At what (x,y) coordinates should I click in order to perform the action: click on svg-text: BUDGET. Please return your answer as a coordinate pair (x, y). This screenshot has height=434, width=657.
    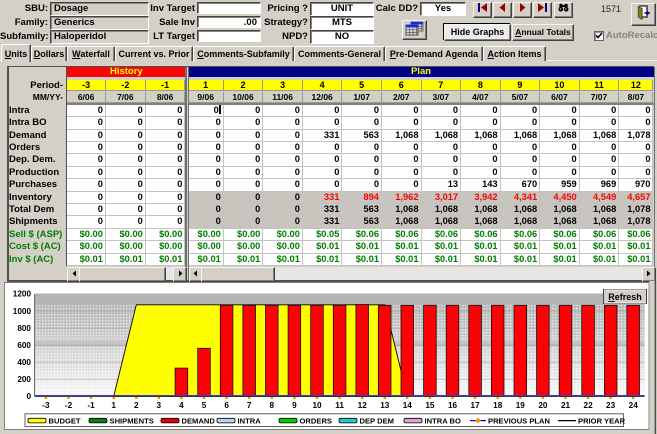
    Looking at the image, I should click on (65, 420).